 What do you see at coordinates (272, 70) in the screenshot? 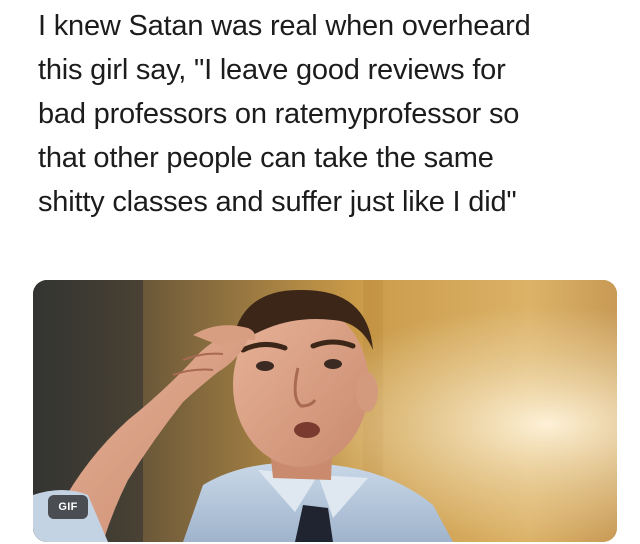
I see `caption-line-2: this girl say, "I leave good reviews for` at bounding box center [272, 70].